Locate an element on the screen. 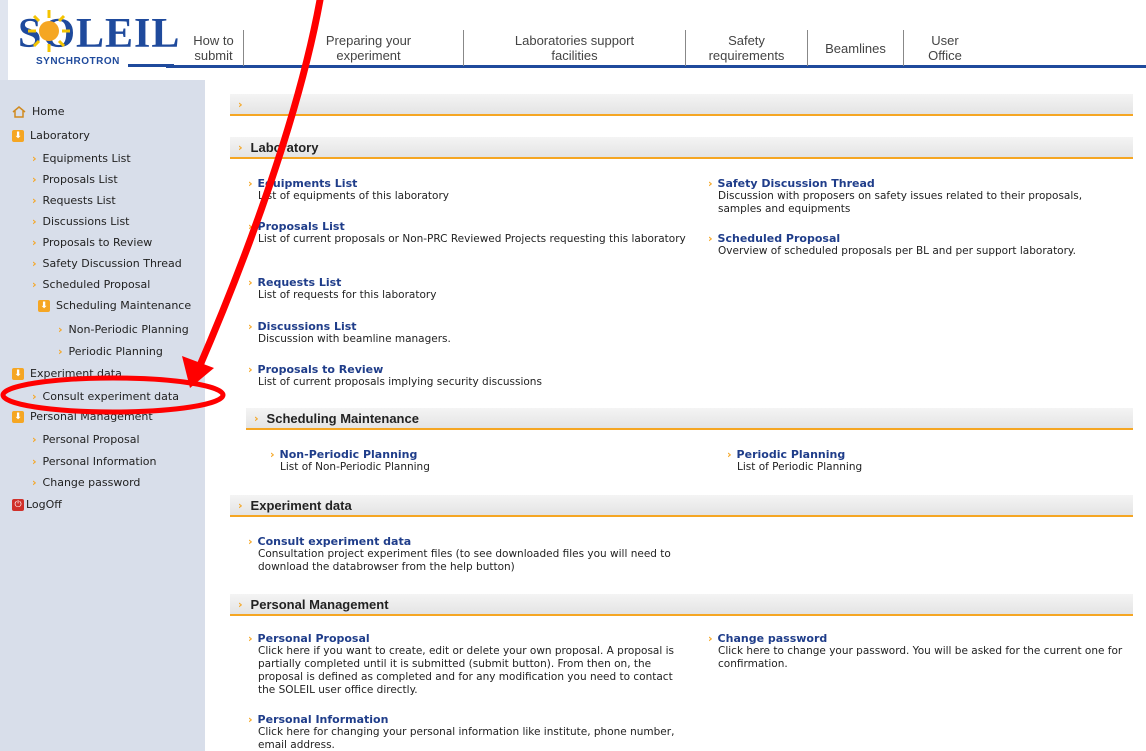 The image size is (1146, 751). power-icon: ⏻ is located at coordinates (18, 504).